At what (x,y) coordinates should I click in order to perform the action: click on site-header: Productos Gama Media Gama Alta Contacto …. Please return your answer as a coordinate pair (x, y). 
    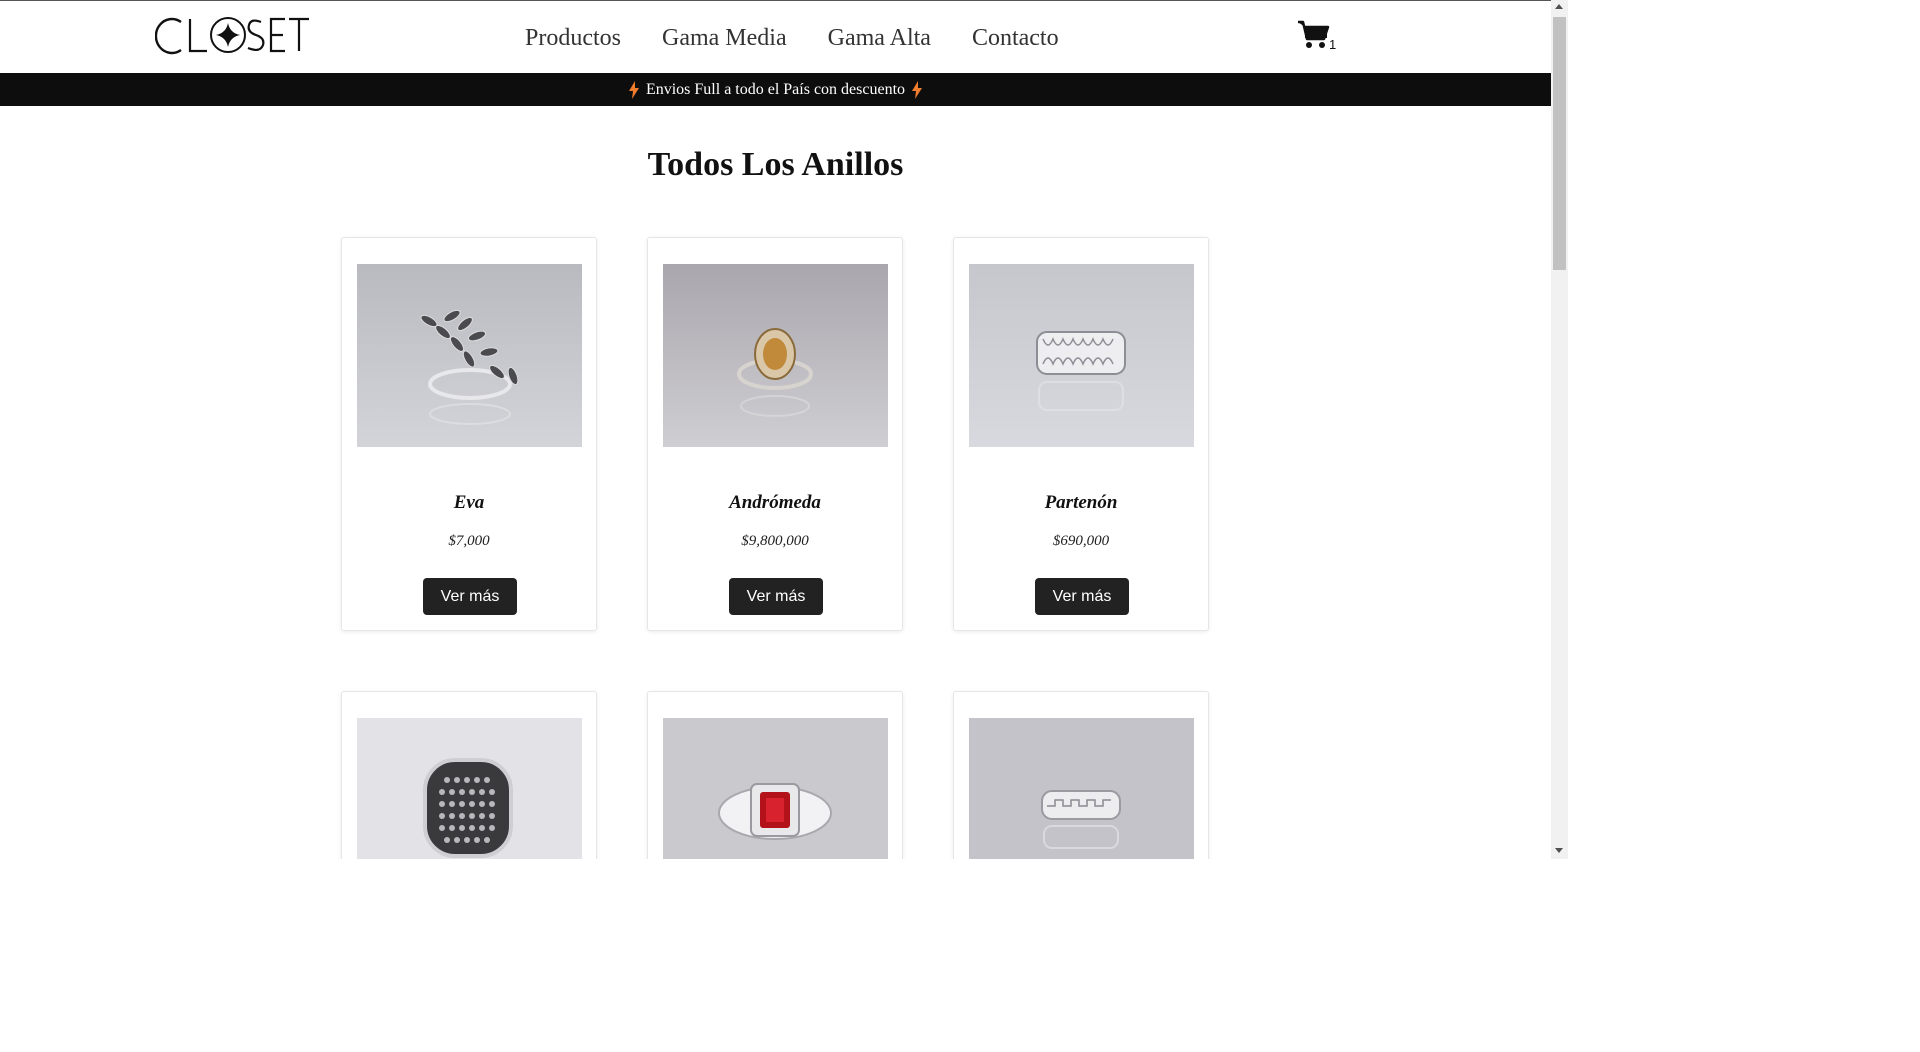
    Looking at the image, I should click on (775, 37).